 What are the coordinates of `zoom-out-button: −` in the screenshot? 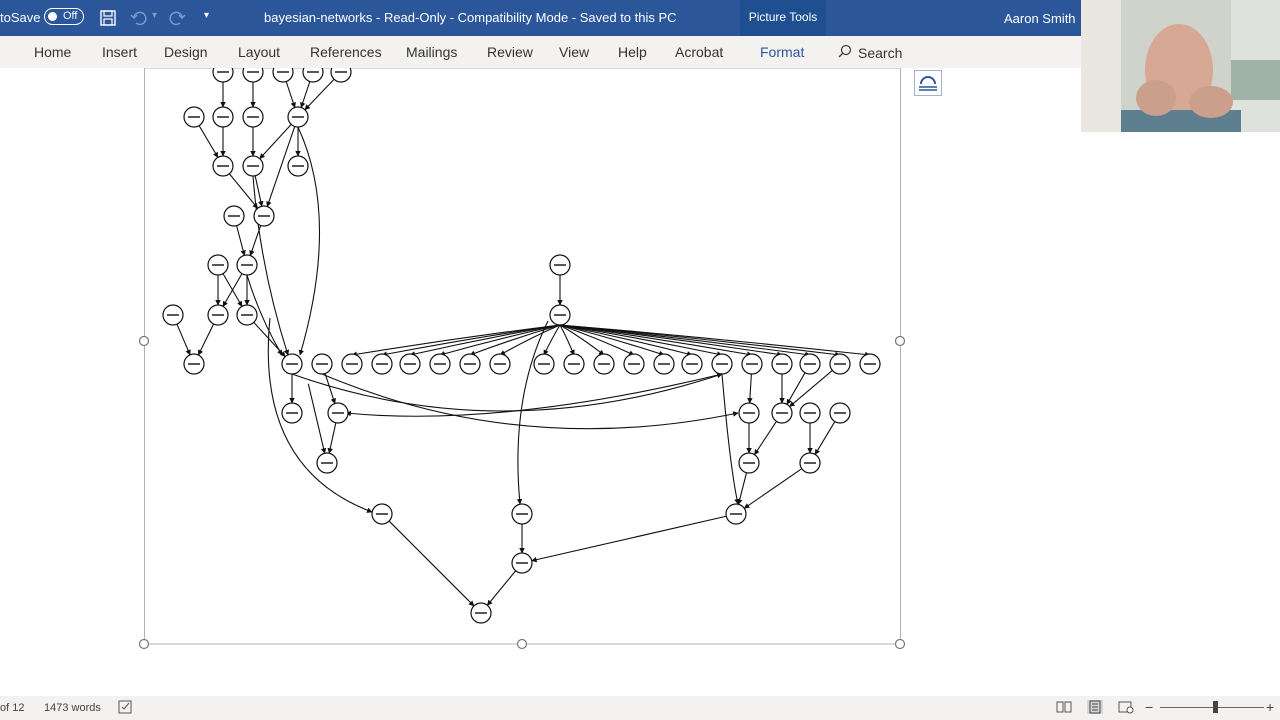 It's located at (1149, 707).